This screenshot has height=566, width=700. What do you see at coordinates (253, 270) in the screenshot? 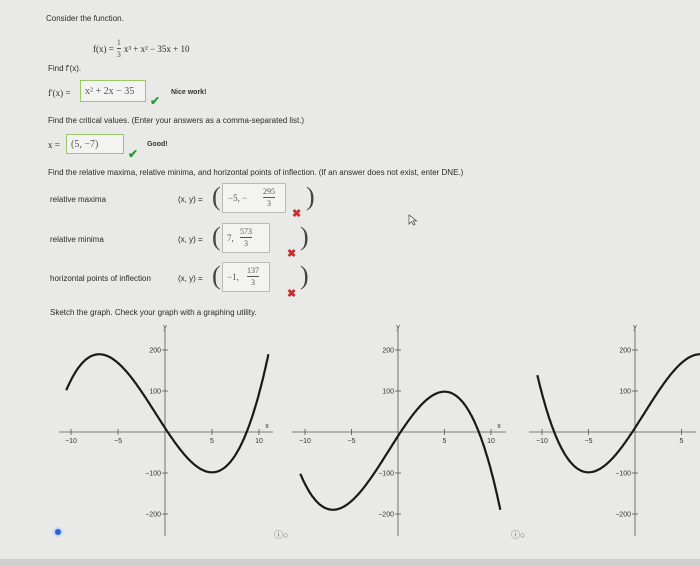
I see `inflection-num: 137` at bounding box center [253, 270].